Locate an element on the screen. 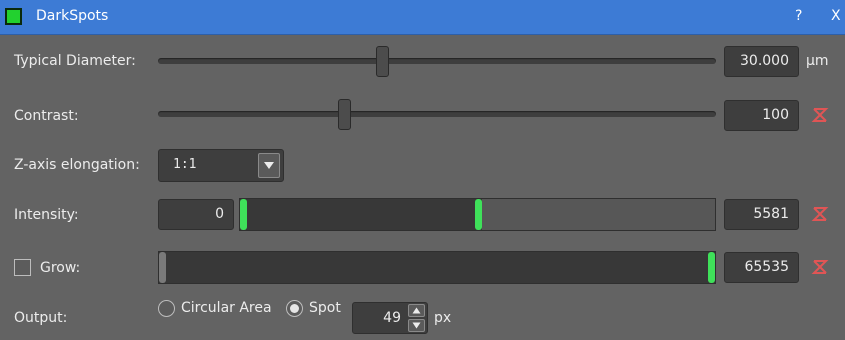  contrast-label: Contrast: is located at coordinates (46, 116).